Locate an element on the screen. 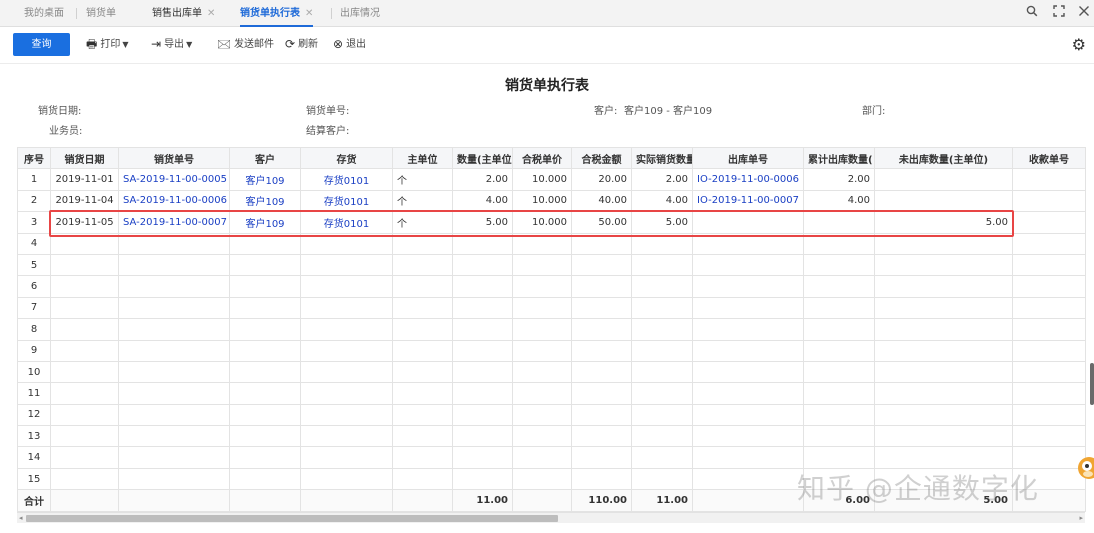 The image size is (1094, 533). table-cell: 3 is located at coordinates (34, 222).